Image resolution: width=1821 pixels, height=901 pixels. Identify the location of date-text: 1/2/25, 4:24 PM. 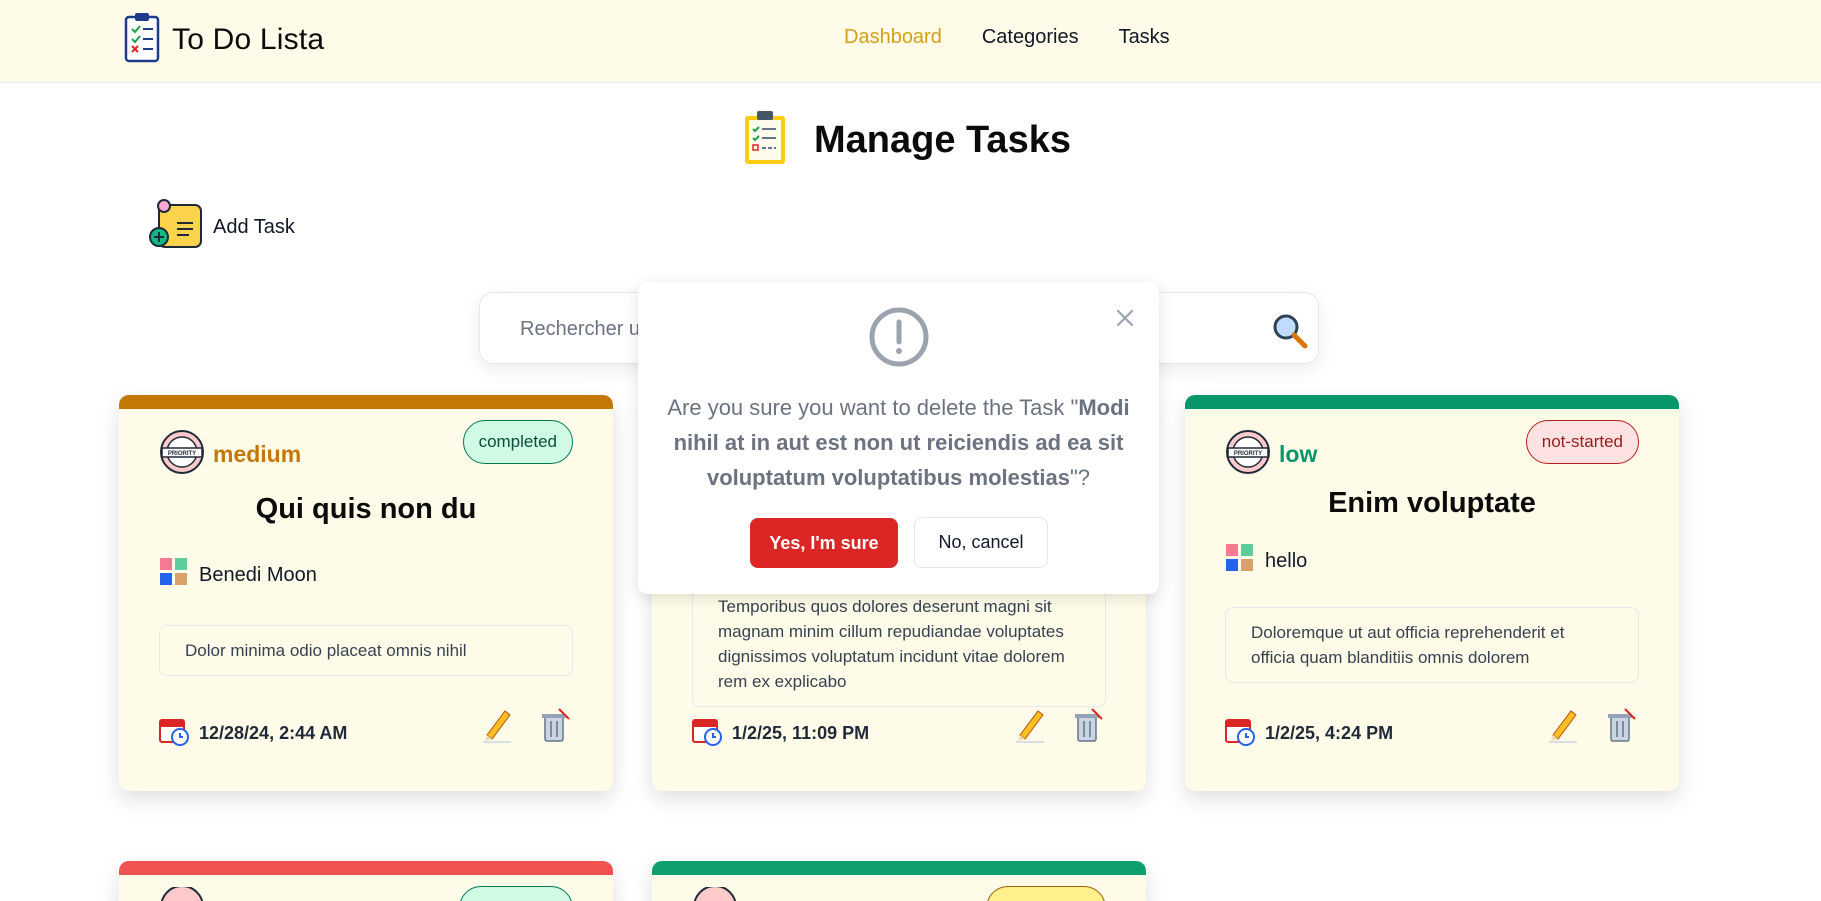
(1329, 733).